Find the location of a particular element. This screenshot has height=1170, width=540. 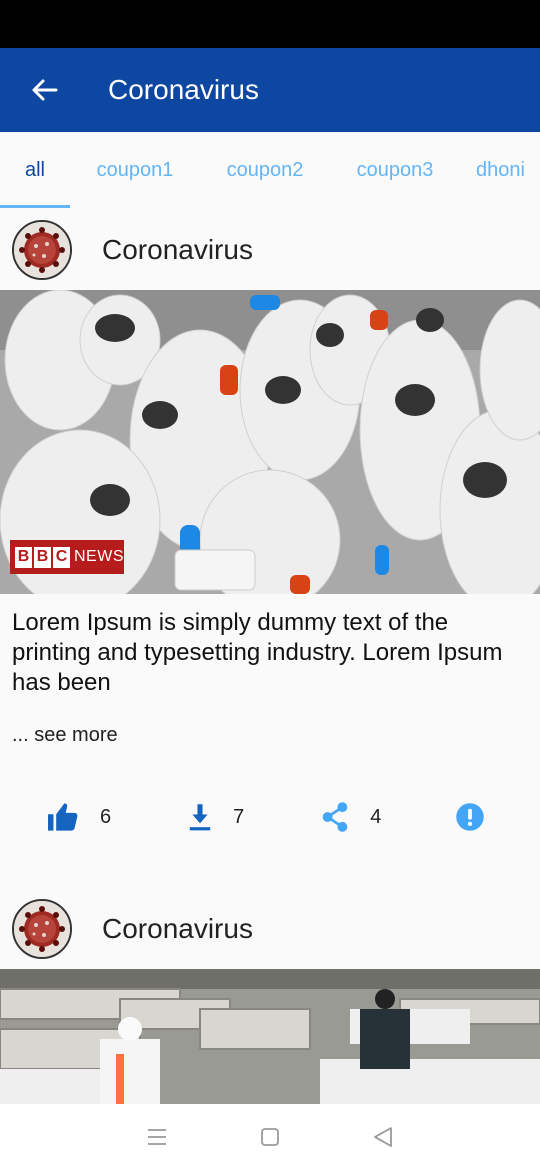

tab-coupon2: coupon2 is located at coordinates (265, 170).